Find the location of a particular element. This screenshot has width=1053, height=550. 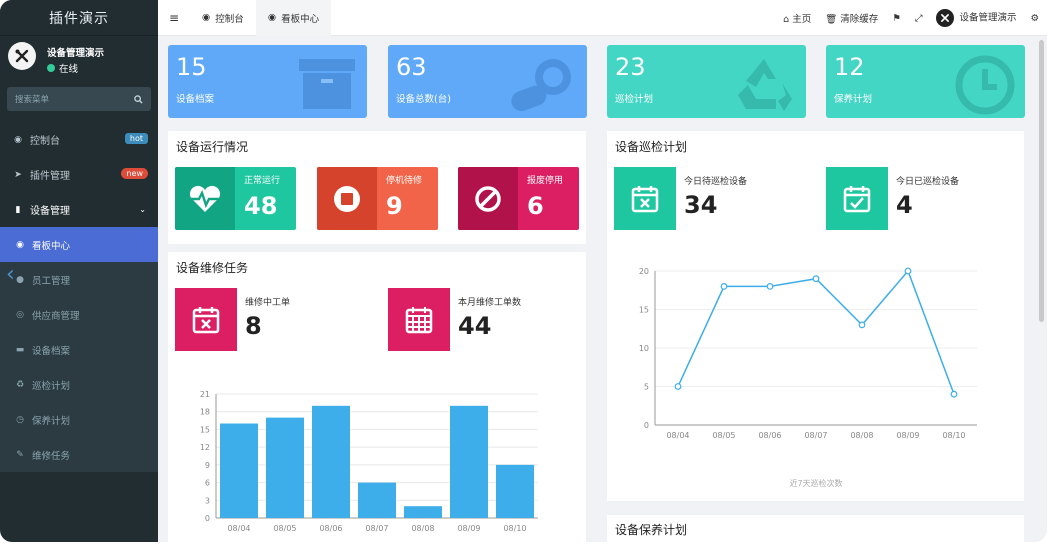

kpi-pending-inspection: 今日待巡检设备 34 is located at coordinates (709, 198).